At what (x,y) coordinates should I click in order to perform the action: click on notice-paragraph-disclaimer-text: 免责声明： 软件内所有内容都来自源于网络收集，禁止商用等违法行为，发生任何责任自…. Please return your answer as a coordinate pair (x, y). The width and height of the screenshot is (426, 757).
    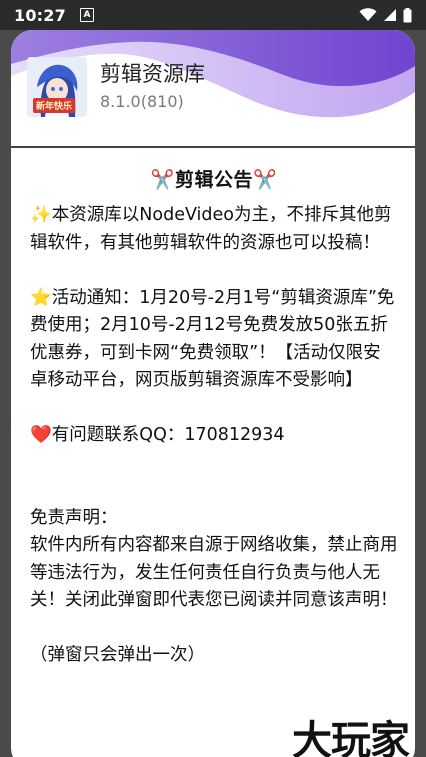
    Looking at the image, I should click on (214, 559).